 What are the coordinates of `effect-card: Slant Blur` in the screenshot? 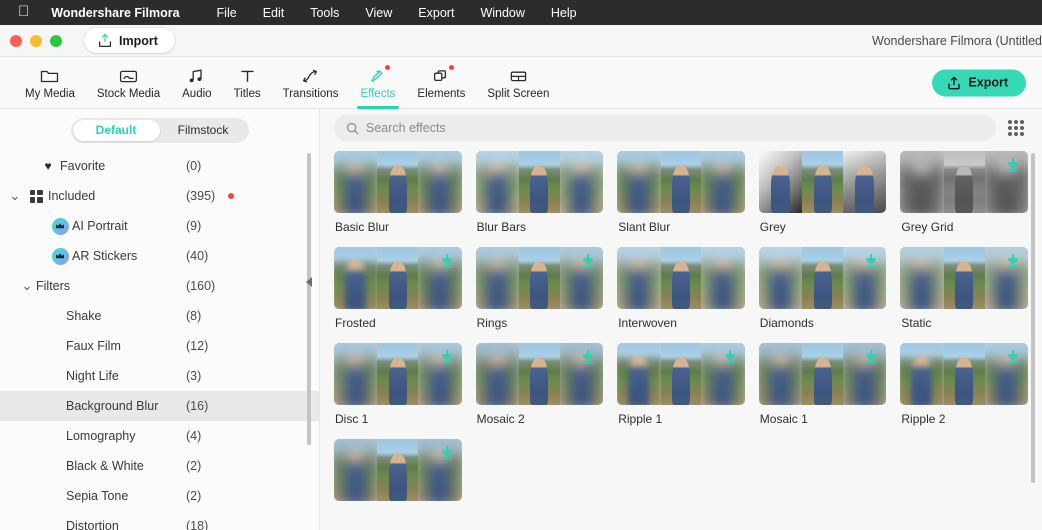 It's located at (681, 192).